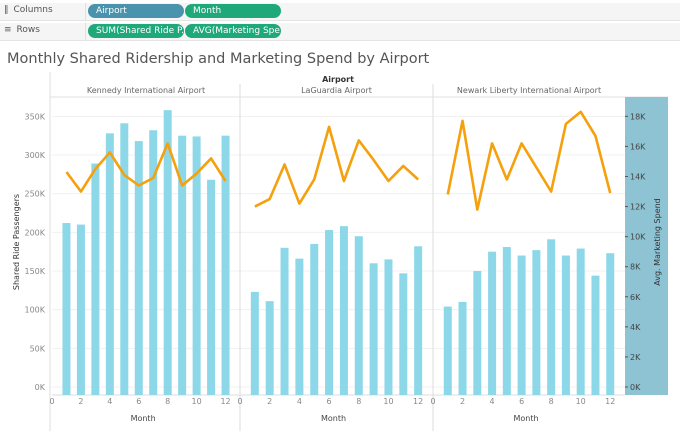 The height and width of the screenshot is (431, 680). Describe the element at coordinates (638, 207) in the screenshot. I see `y2-tick-label: 12K` at that location.